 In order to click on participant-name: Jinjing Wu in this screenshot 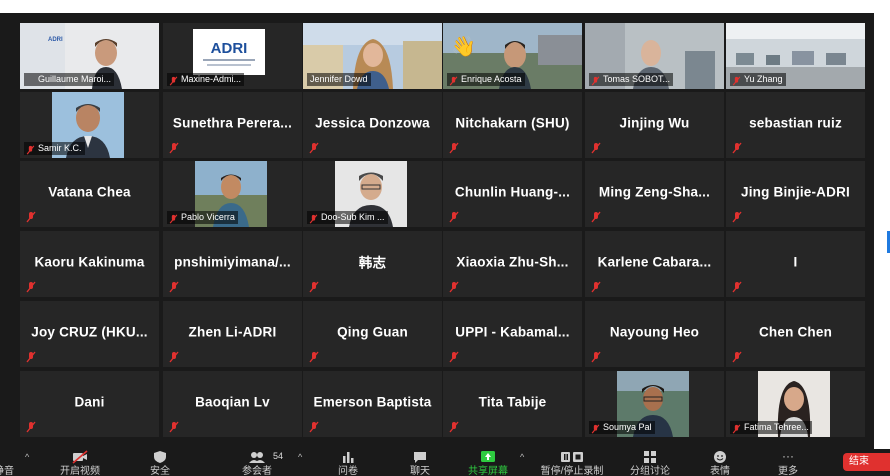, I will do `click(654, 123)`.